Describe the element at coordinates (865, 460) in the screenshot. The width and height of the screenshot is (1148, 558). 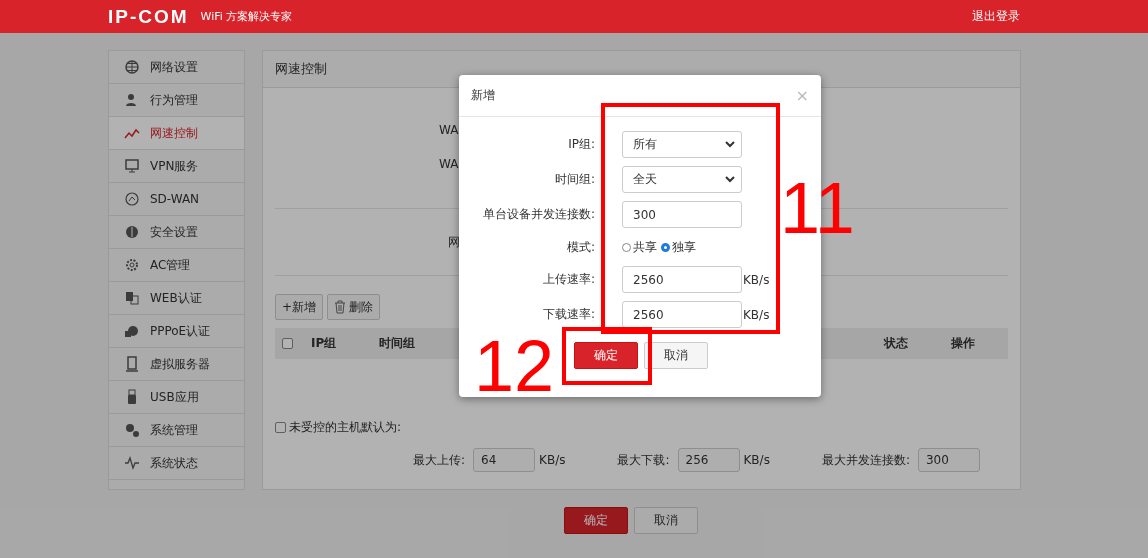
I see `field-label: 最大并发连接数:` at that location.